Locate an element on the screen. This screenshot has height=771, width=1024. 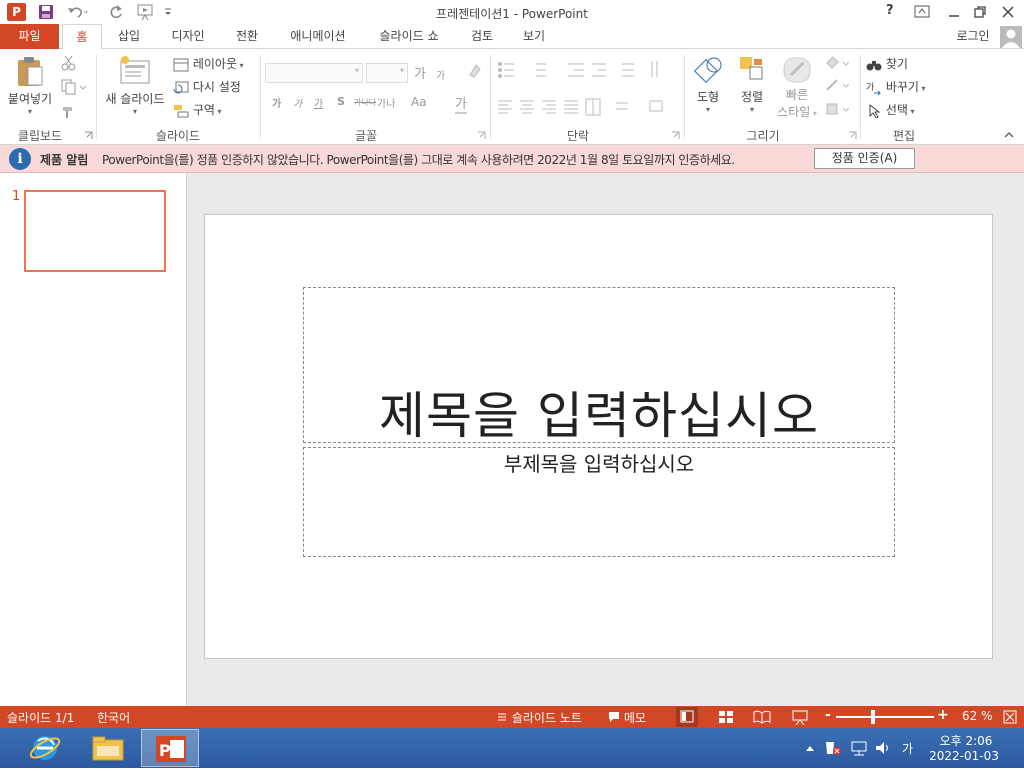
reading-view-icon is located at coordinates (762, 717).